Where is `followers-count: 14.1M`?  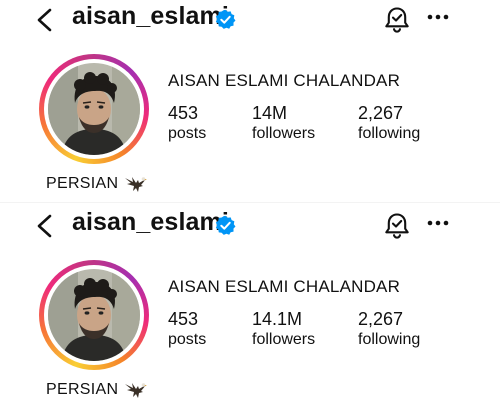 followers-count: 14.1M is located at coordinates (277, 319).